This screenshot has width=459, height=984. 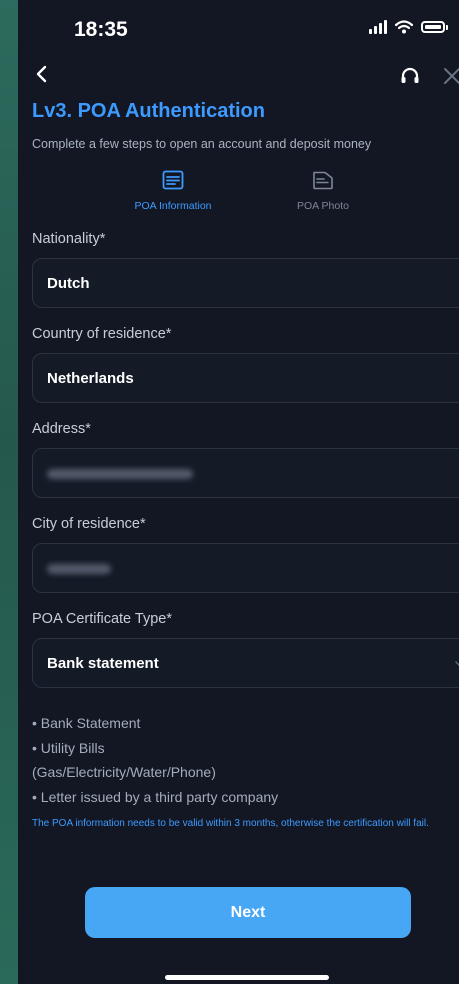 What do you see at coordinates (68, 747) in the screenshot?
I see `list-item: • Utility Bills` at bounding box center [68, 747].